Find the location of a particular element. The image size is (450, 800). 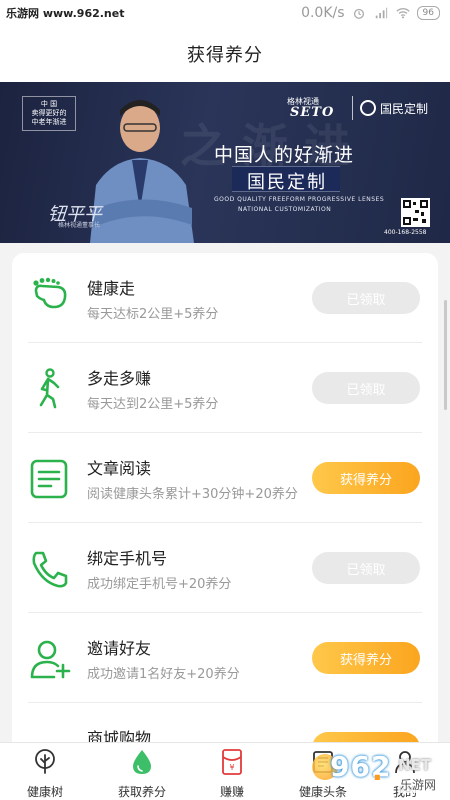

qr-code-icon is located at coordinates (415, 212).